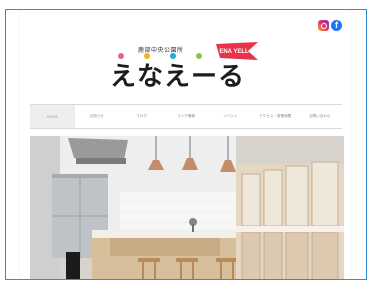 The image size is (377, 282). What do you see at coordinates (323, 25) in the screenshot?
I see `instagram-icon` at bounding box center [323, 25].